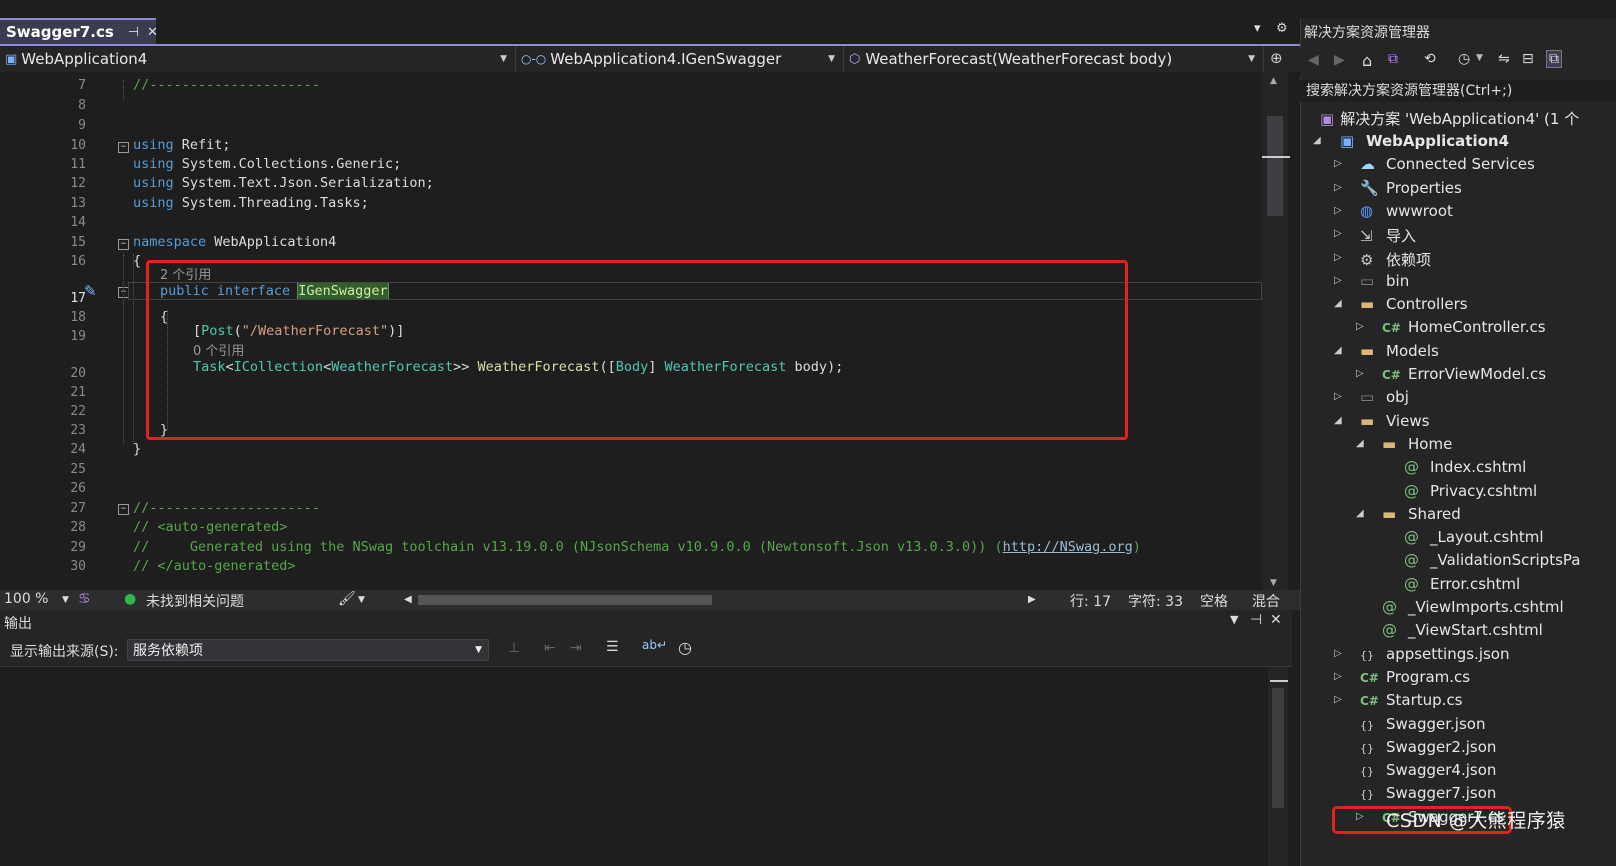  Describe the element at coordinates (65, 600) in the screenshot. I see `zoom-dropdown-icon: ▼` at that location.